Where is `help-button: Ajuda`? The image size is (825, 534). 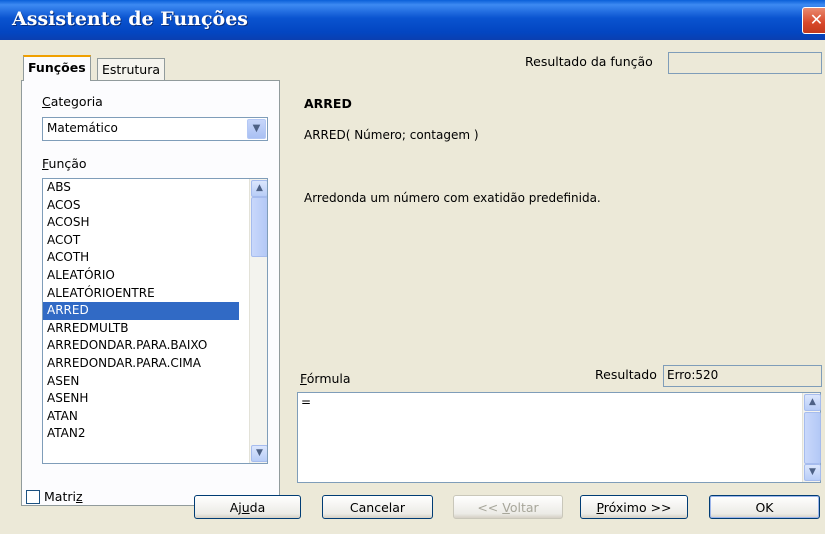 help-button: Ajuda is located at coordinates (247, 507).